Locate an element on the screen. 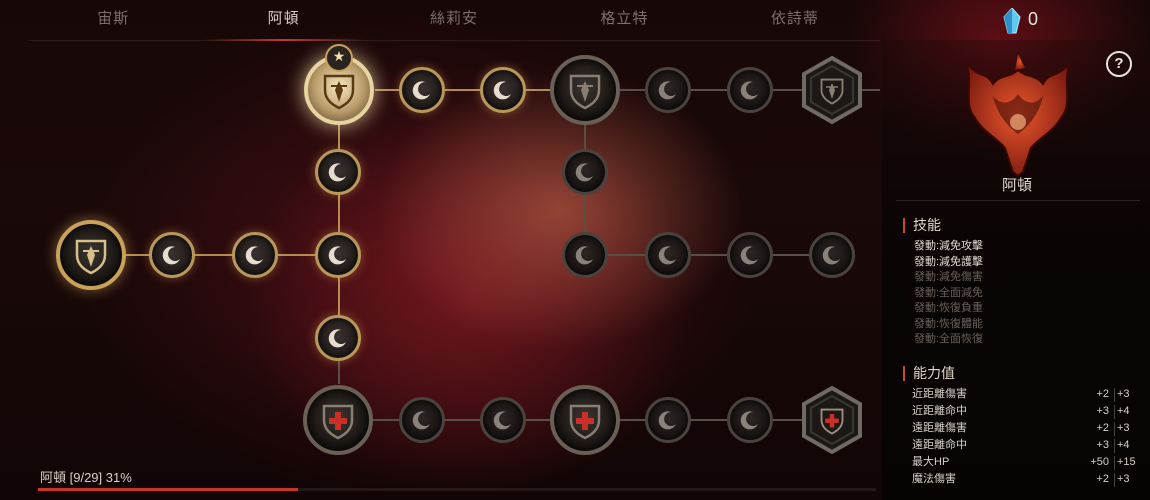  stat-row: 最大HP +50 +15 is located at coordinates (1030, 462).